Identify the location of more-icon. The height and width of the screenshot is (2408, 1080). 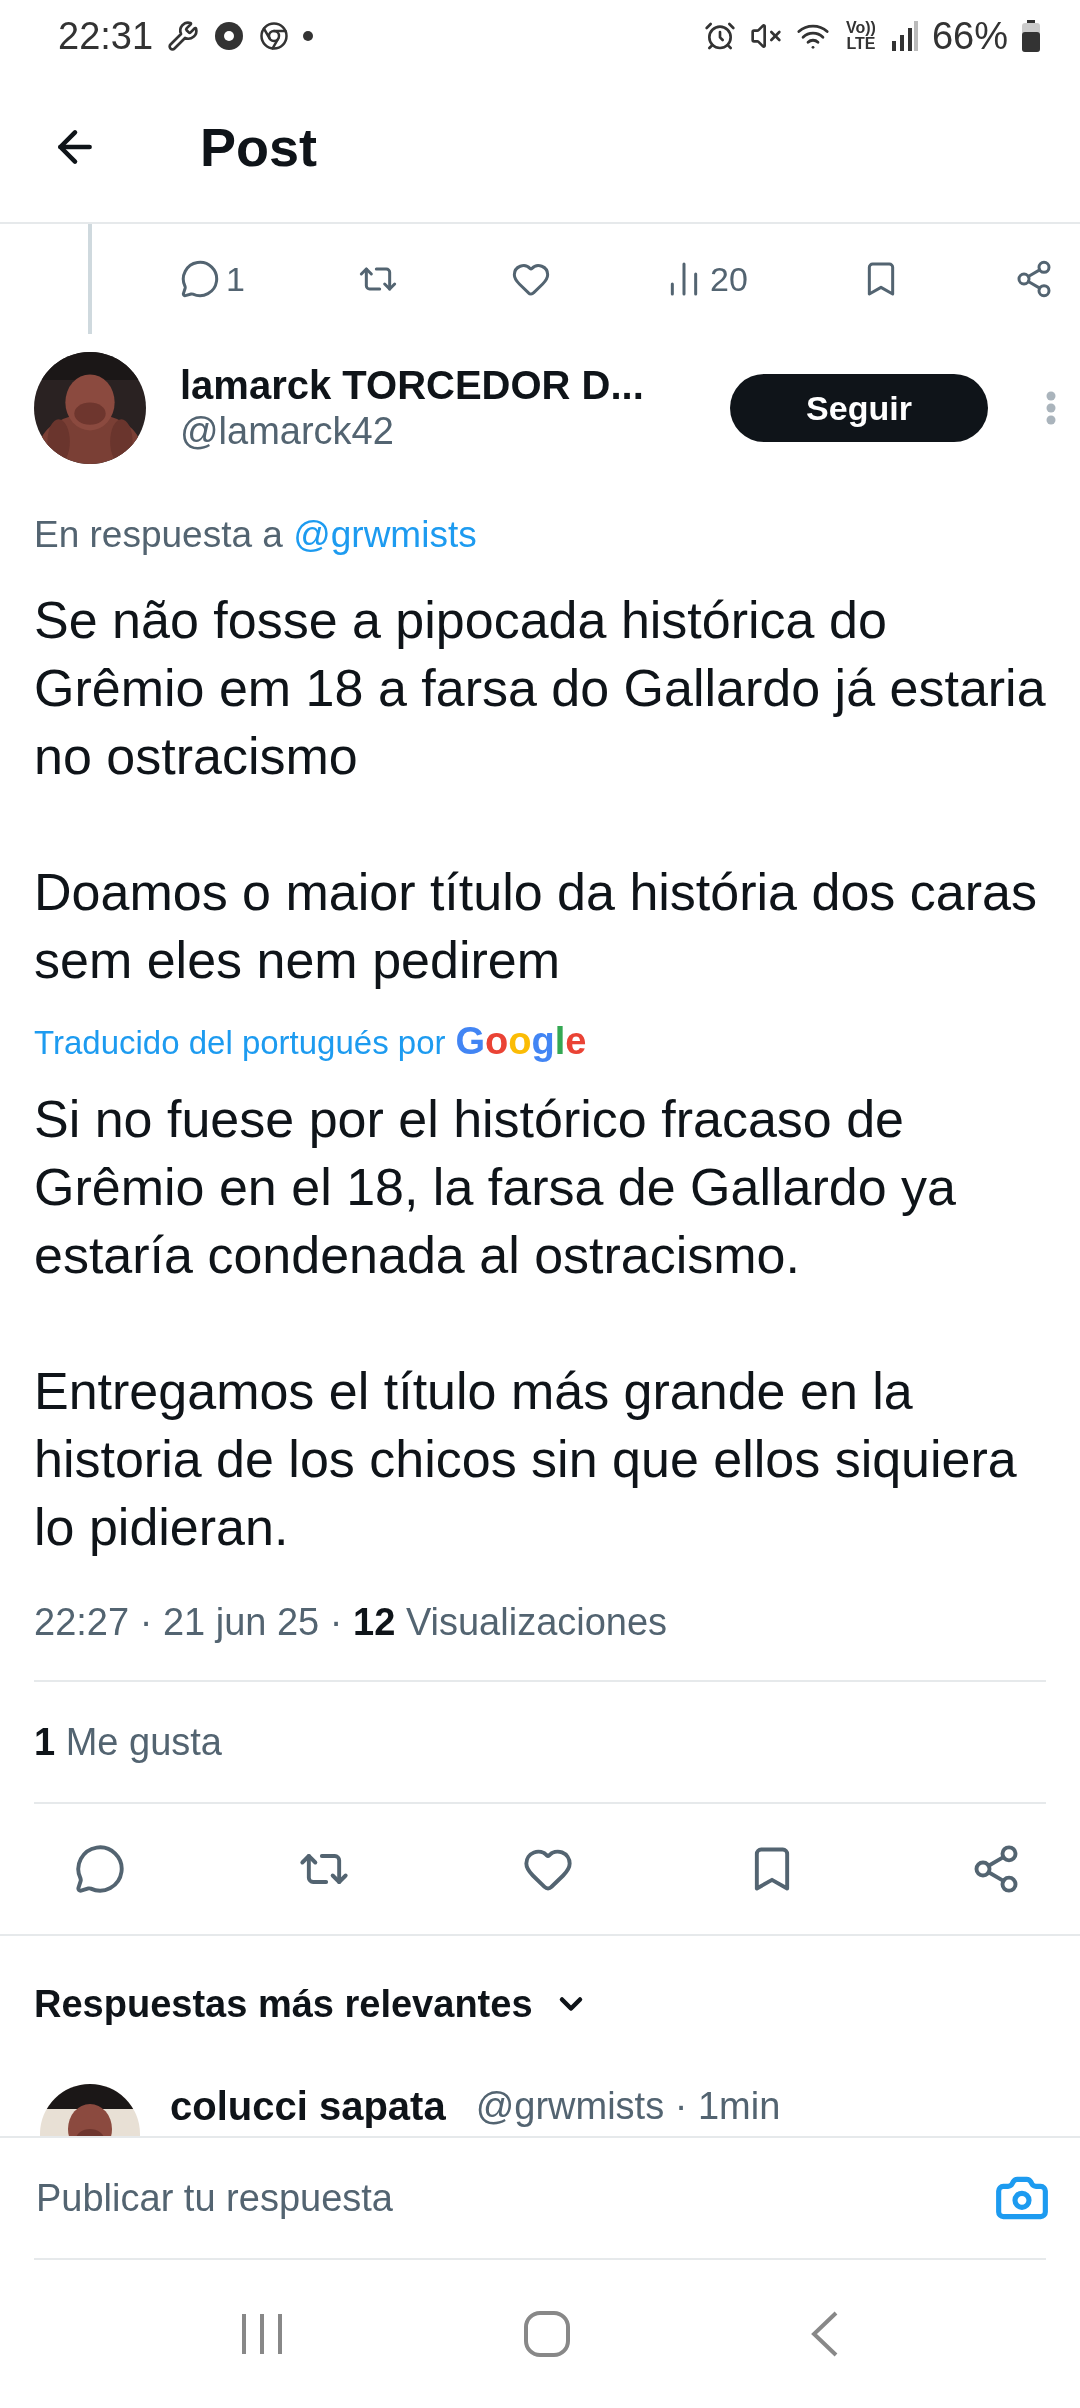
(1051, 408).